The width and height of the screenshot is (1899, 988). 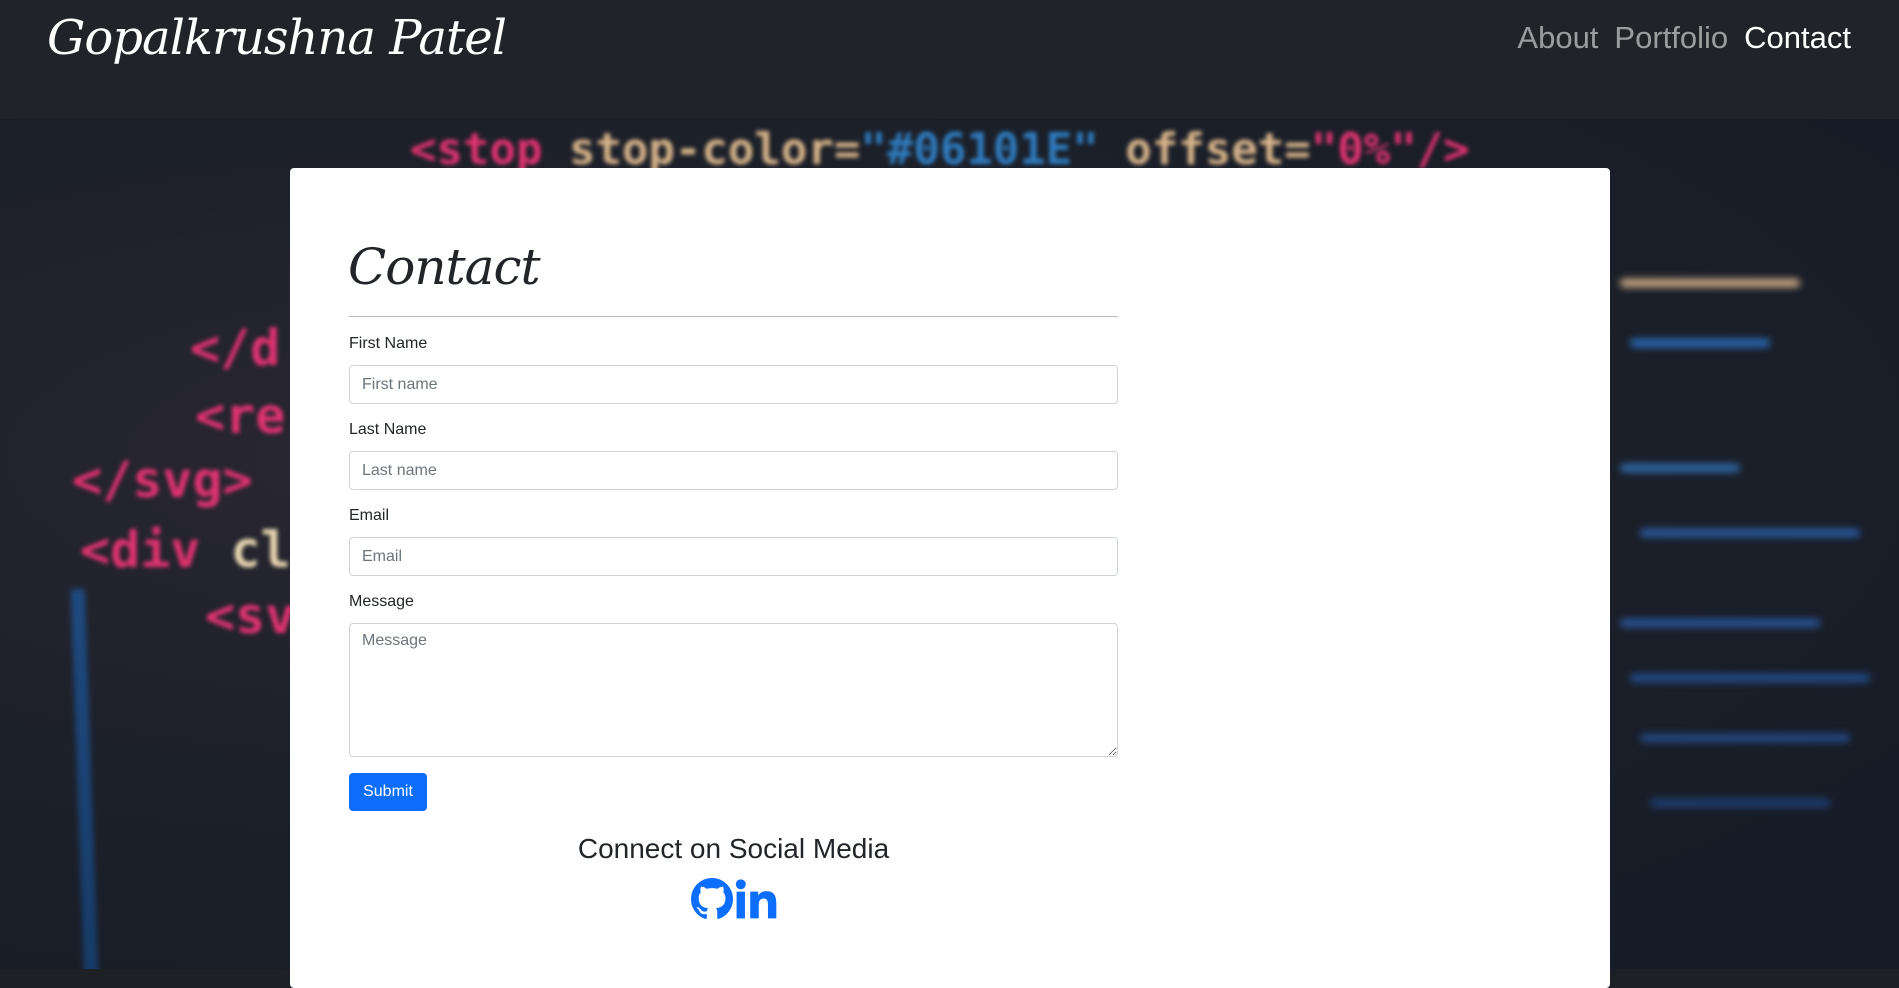 What do you see at coordinates (733, 556) in the screenshot?
I see `email-input` at bounding box center [733, 556].